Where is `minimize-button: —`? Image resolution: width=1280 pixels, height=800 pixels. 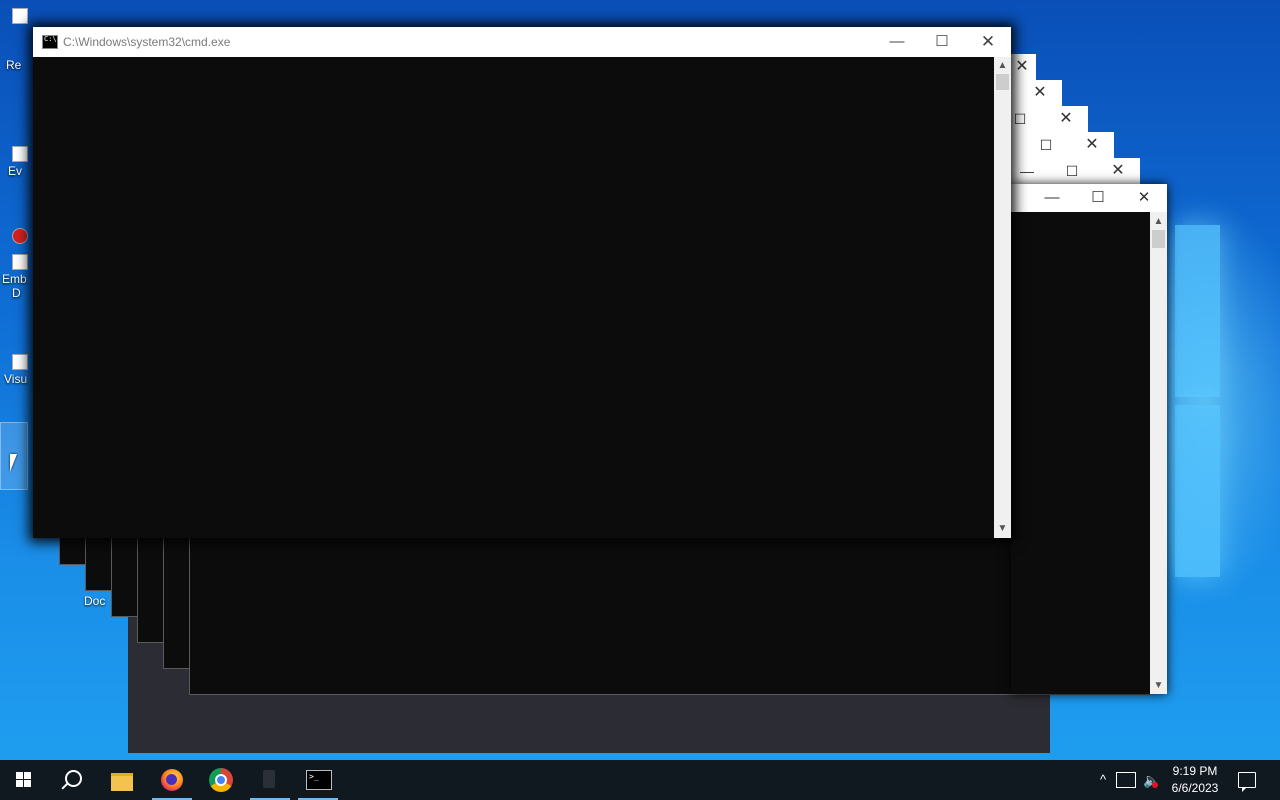 minimize-button: — is located at coordinates (897, 42).